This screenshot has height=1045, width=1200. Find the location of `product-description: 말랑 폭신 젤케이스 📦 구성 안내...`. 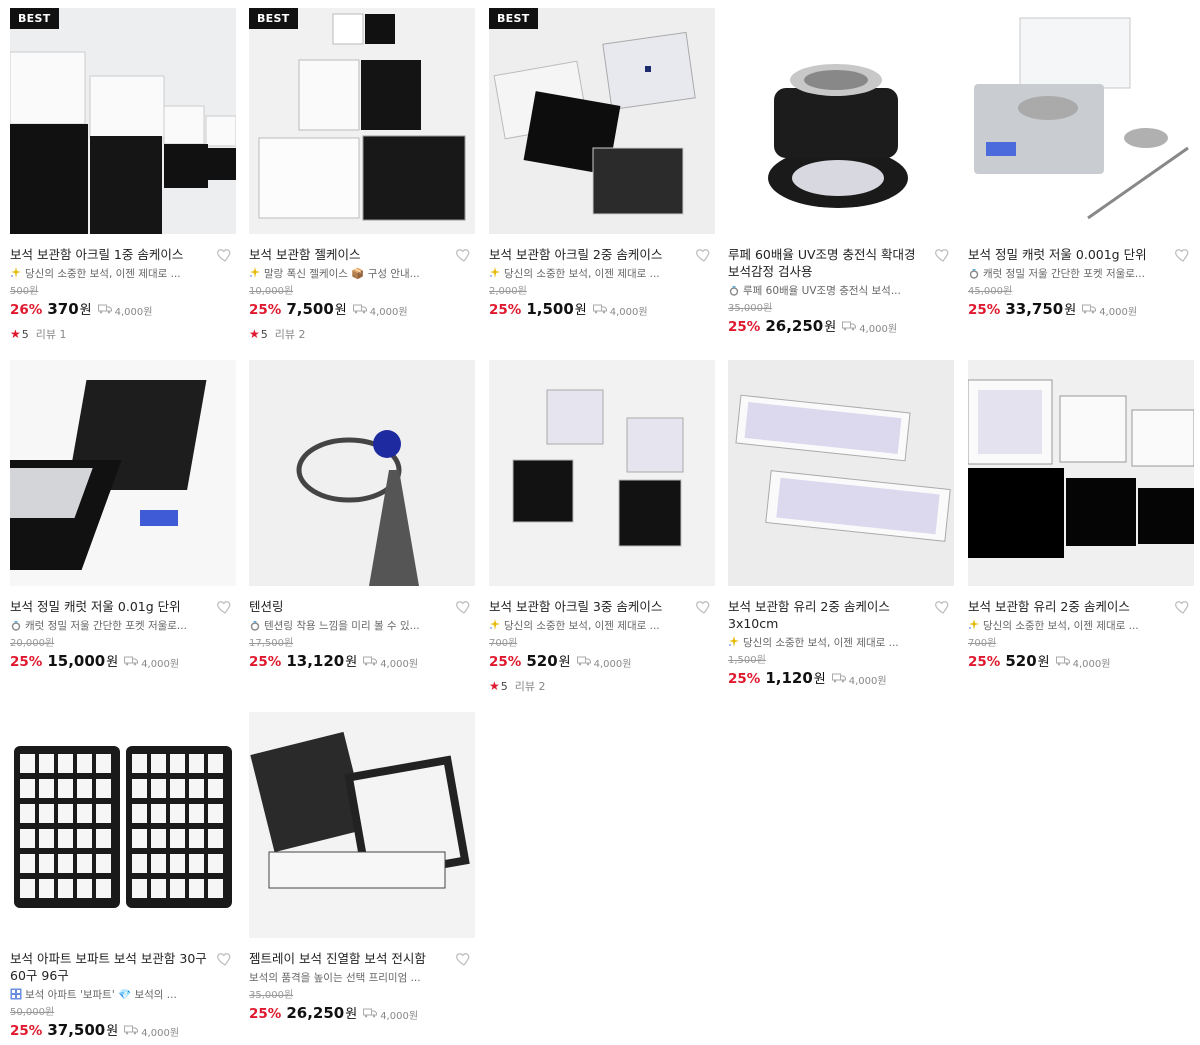

product-description: 말랑 폭신 젤케이스 📦 구성 안내... is located at coordinates (362, 274).